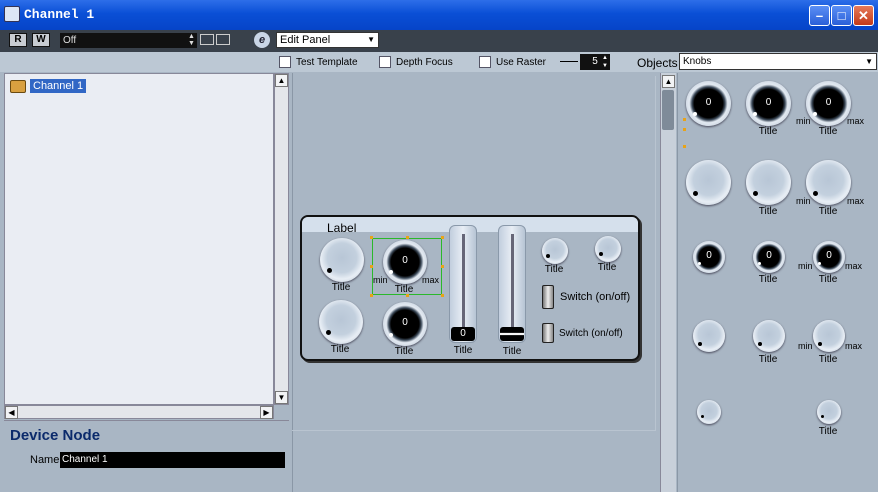 The width and height of the screenshot is (878, 492). What do you see at coordinates (569, 61) in the screenshot?
I see `raster-line-icon` at bounding box center [569, 61].